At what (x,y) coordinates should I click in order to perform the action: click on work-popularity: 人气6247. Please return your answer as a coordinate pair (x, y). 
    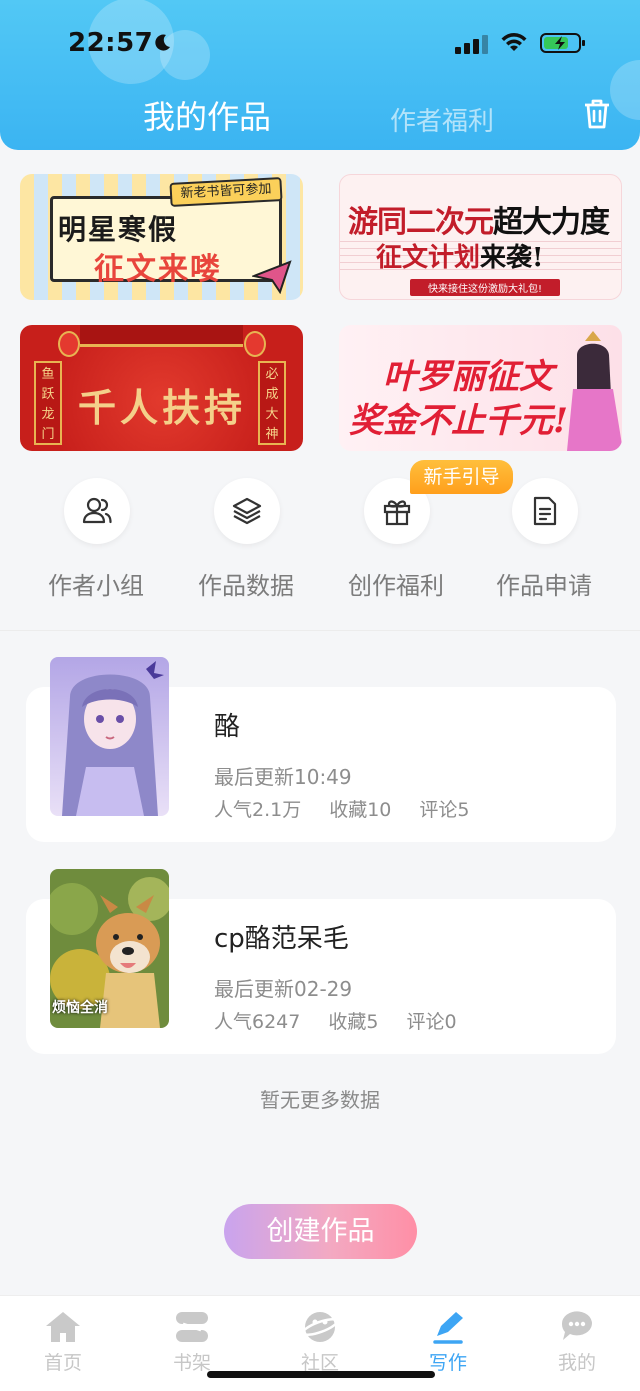
    Looking at the image, I should click on (257, 1022).